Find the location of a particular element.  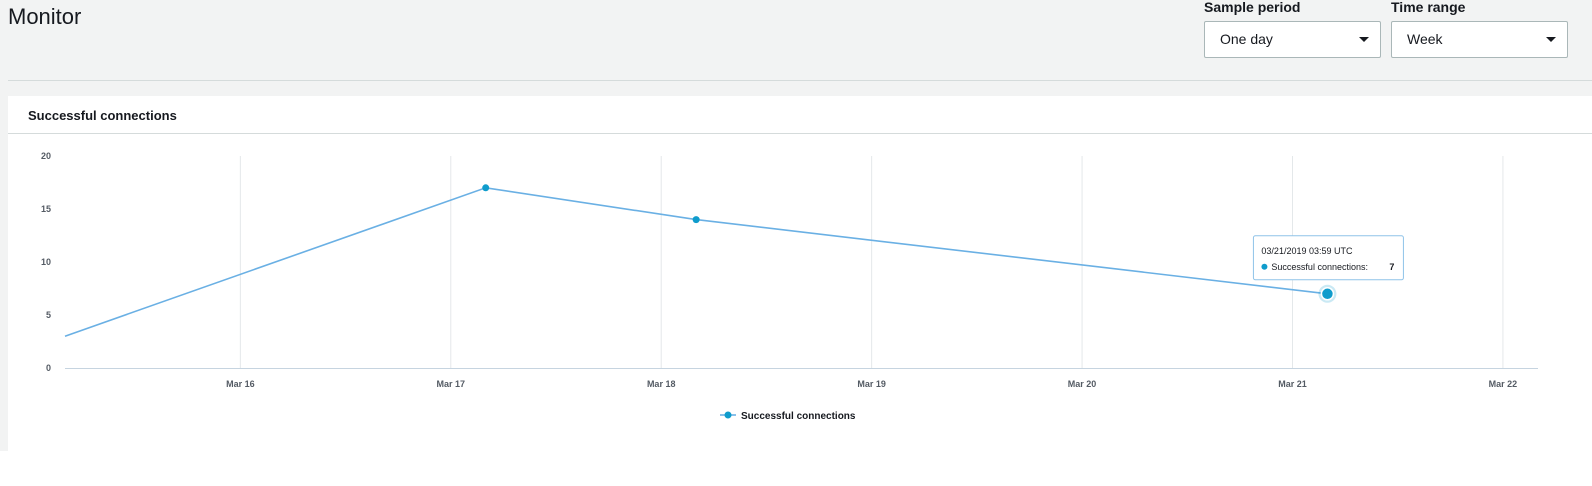

legend-label: Successful connections is located at coordinates (798, 416).